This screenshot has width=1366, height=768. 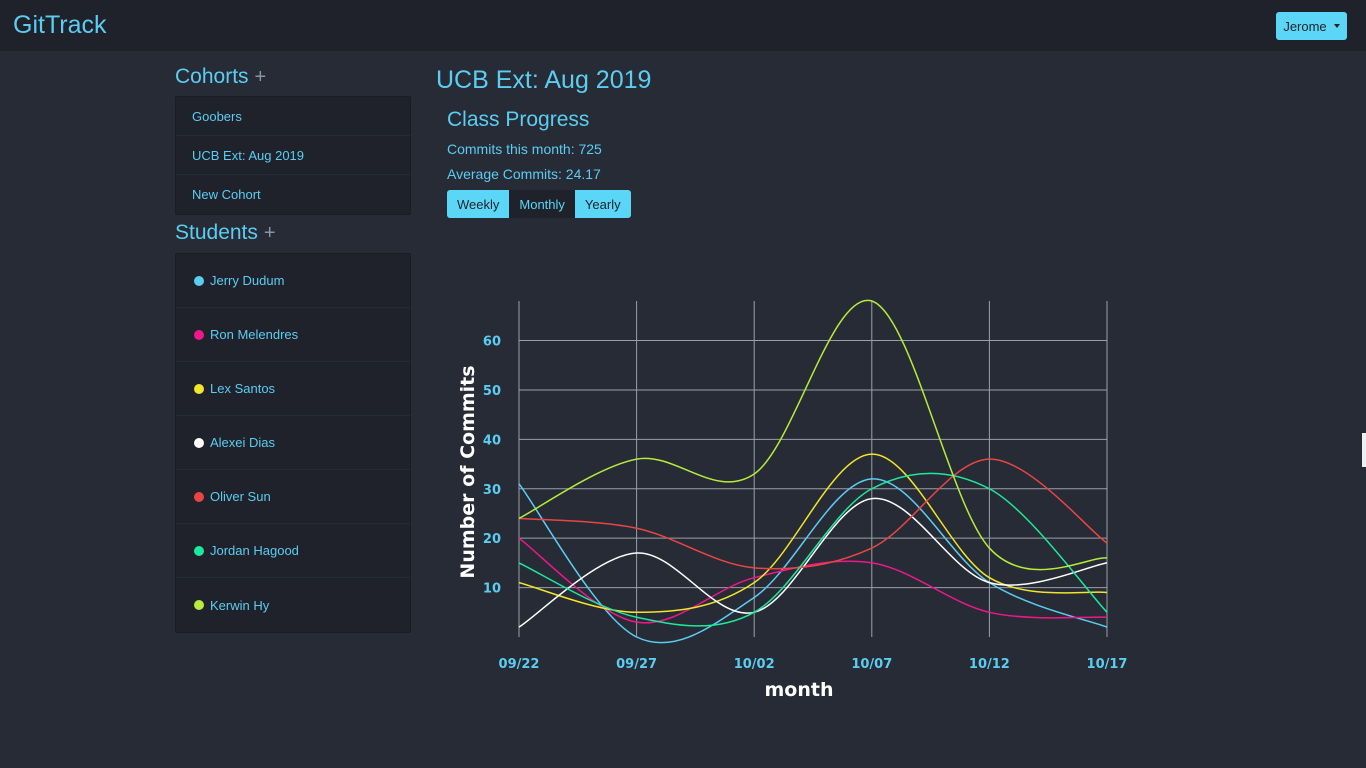 What do you see at coordinates (216, 232) in the screenshot?
I see `students-title: Students` at bounding box center [216, 232].